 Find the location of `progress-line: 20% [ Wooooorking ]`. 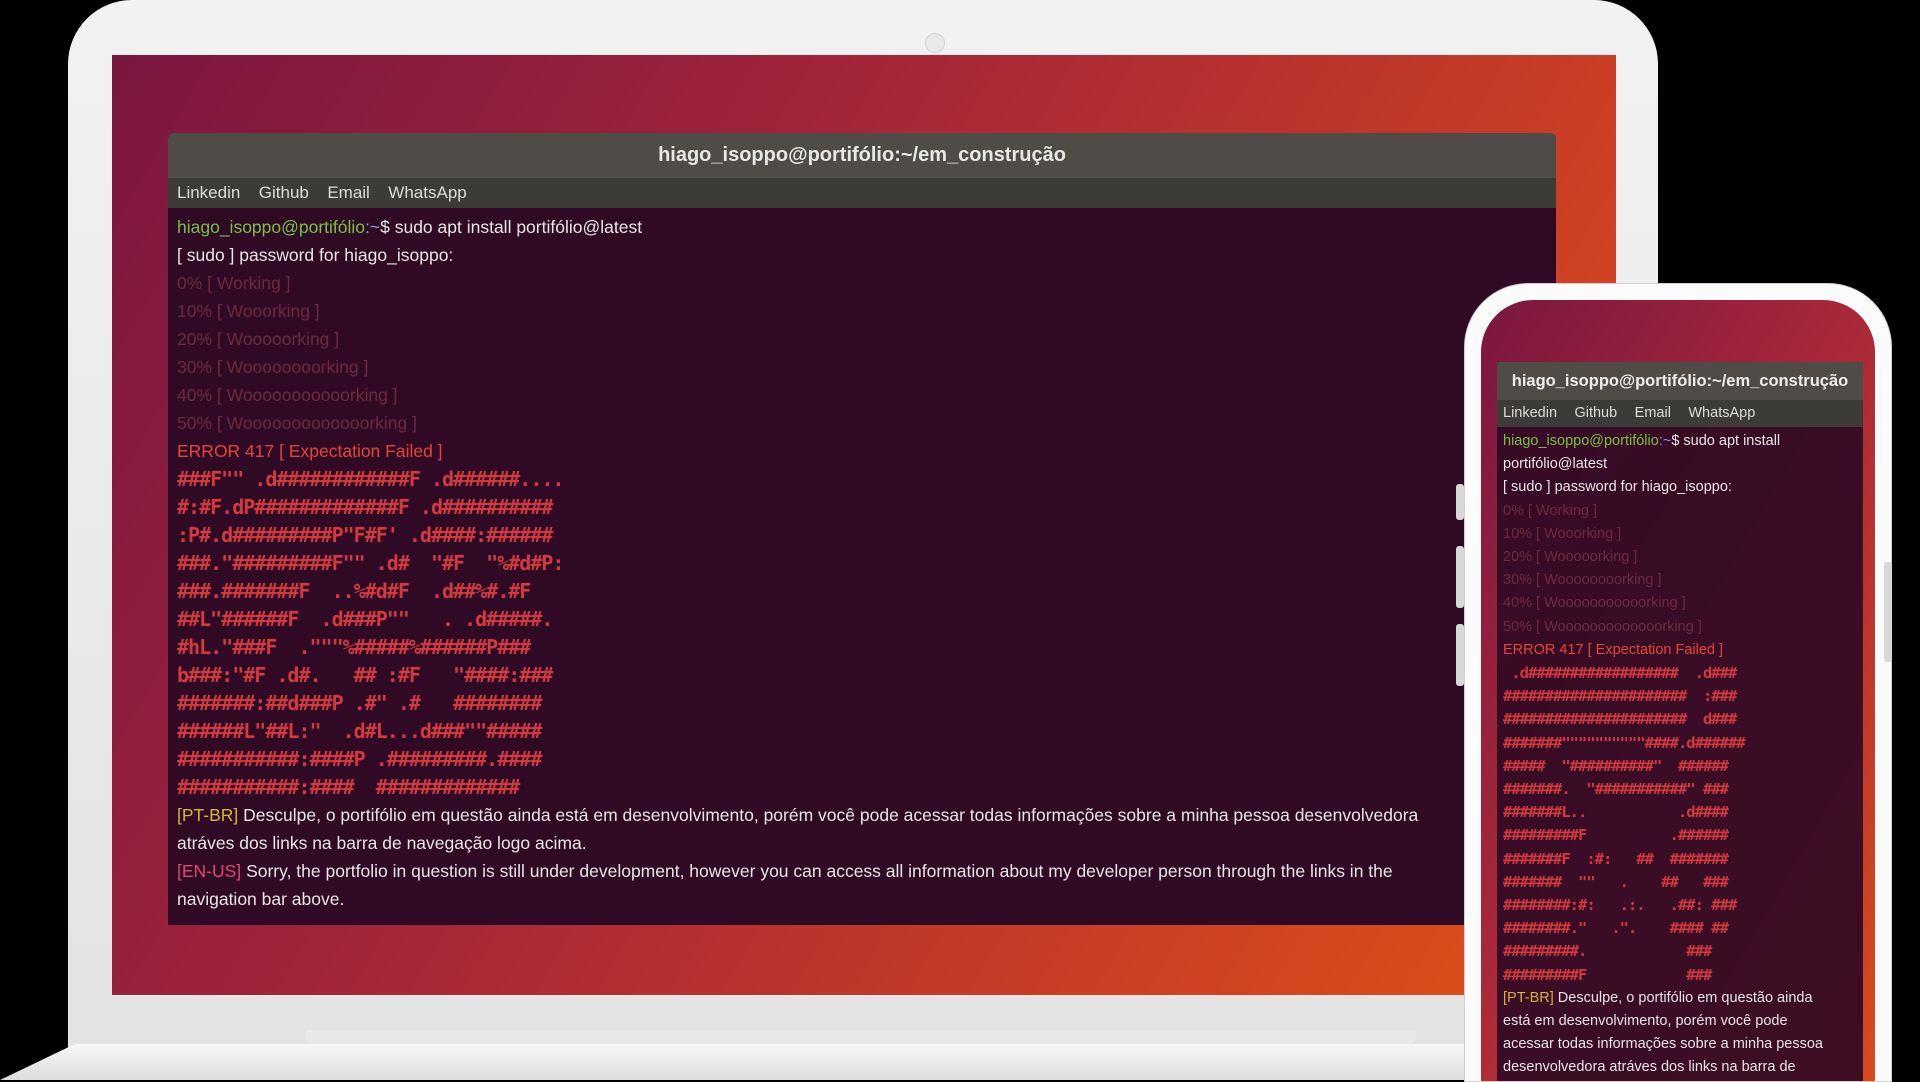

progress-line: 20% [ Wooooorking ] is located at coordinates (258, 339).